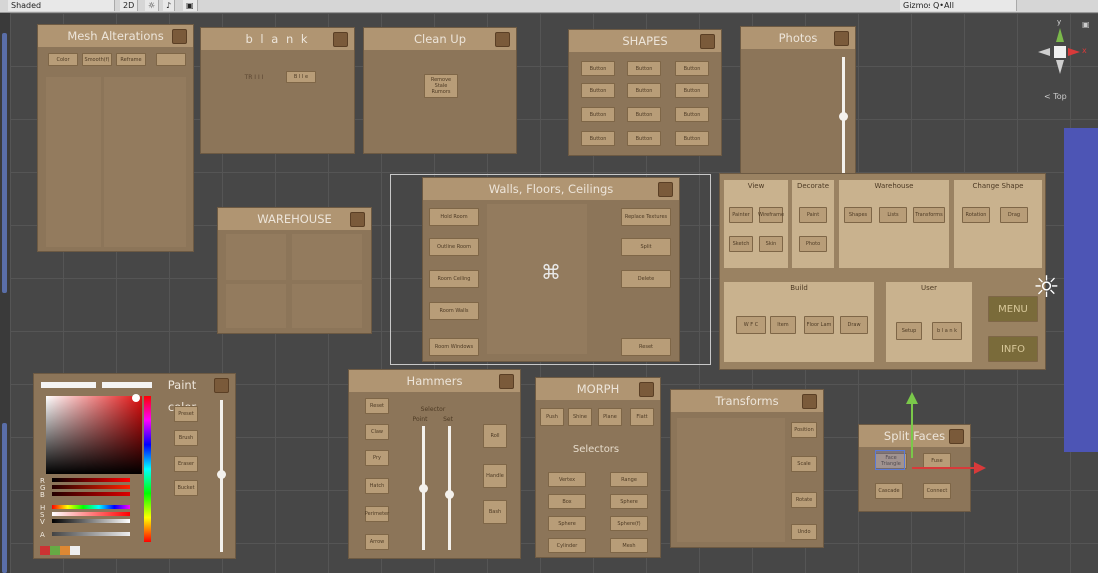  What do you see at coordinates (751, 325) in the screenshot?
I see `wfc-button: W F C` at bounding box center [751, 325].